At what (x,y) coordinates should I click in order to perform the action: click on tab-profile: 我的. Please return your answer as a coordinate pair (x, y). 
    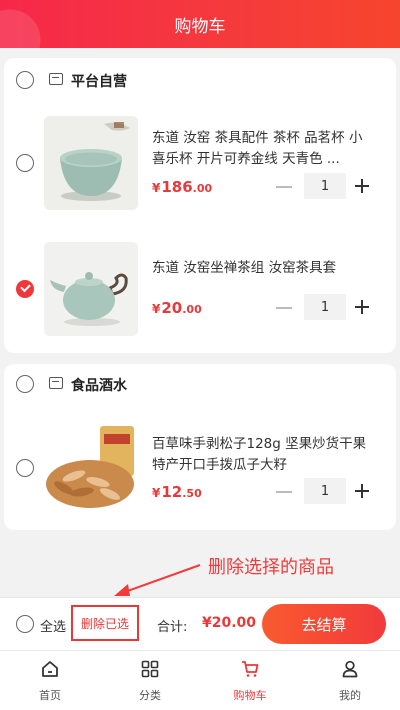
    Looking at the image, I should click on (350, 680).